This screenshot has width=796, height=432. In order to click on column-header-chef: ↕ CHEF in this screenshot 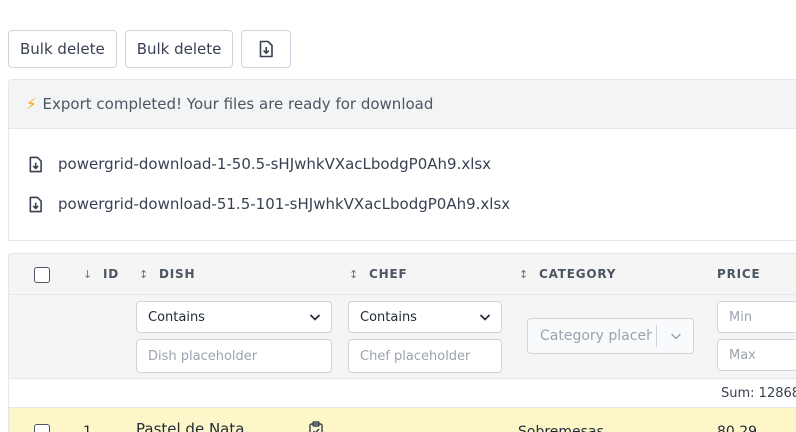, I will do `click(378, 274)`.